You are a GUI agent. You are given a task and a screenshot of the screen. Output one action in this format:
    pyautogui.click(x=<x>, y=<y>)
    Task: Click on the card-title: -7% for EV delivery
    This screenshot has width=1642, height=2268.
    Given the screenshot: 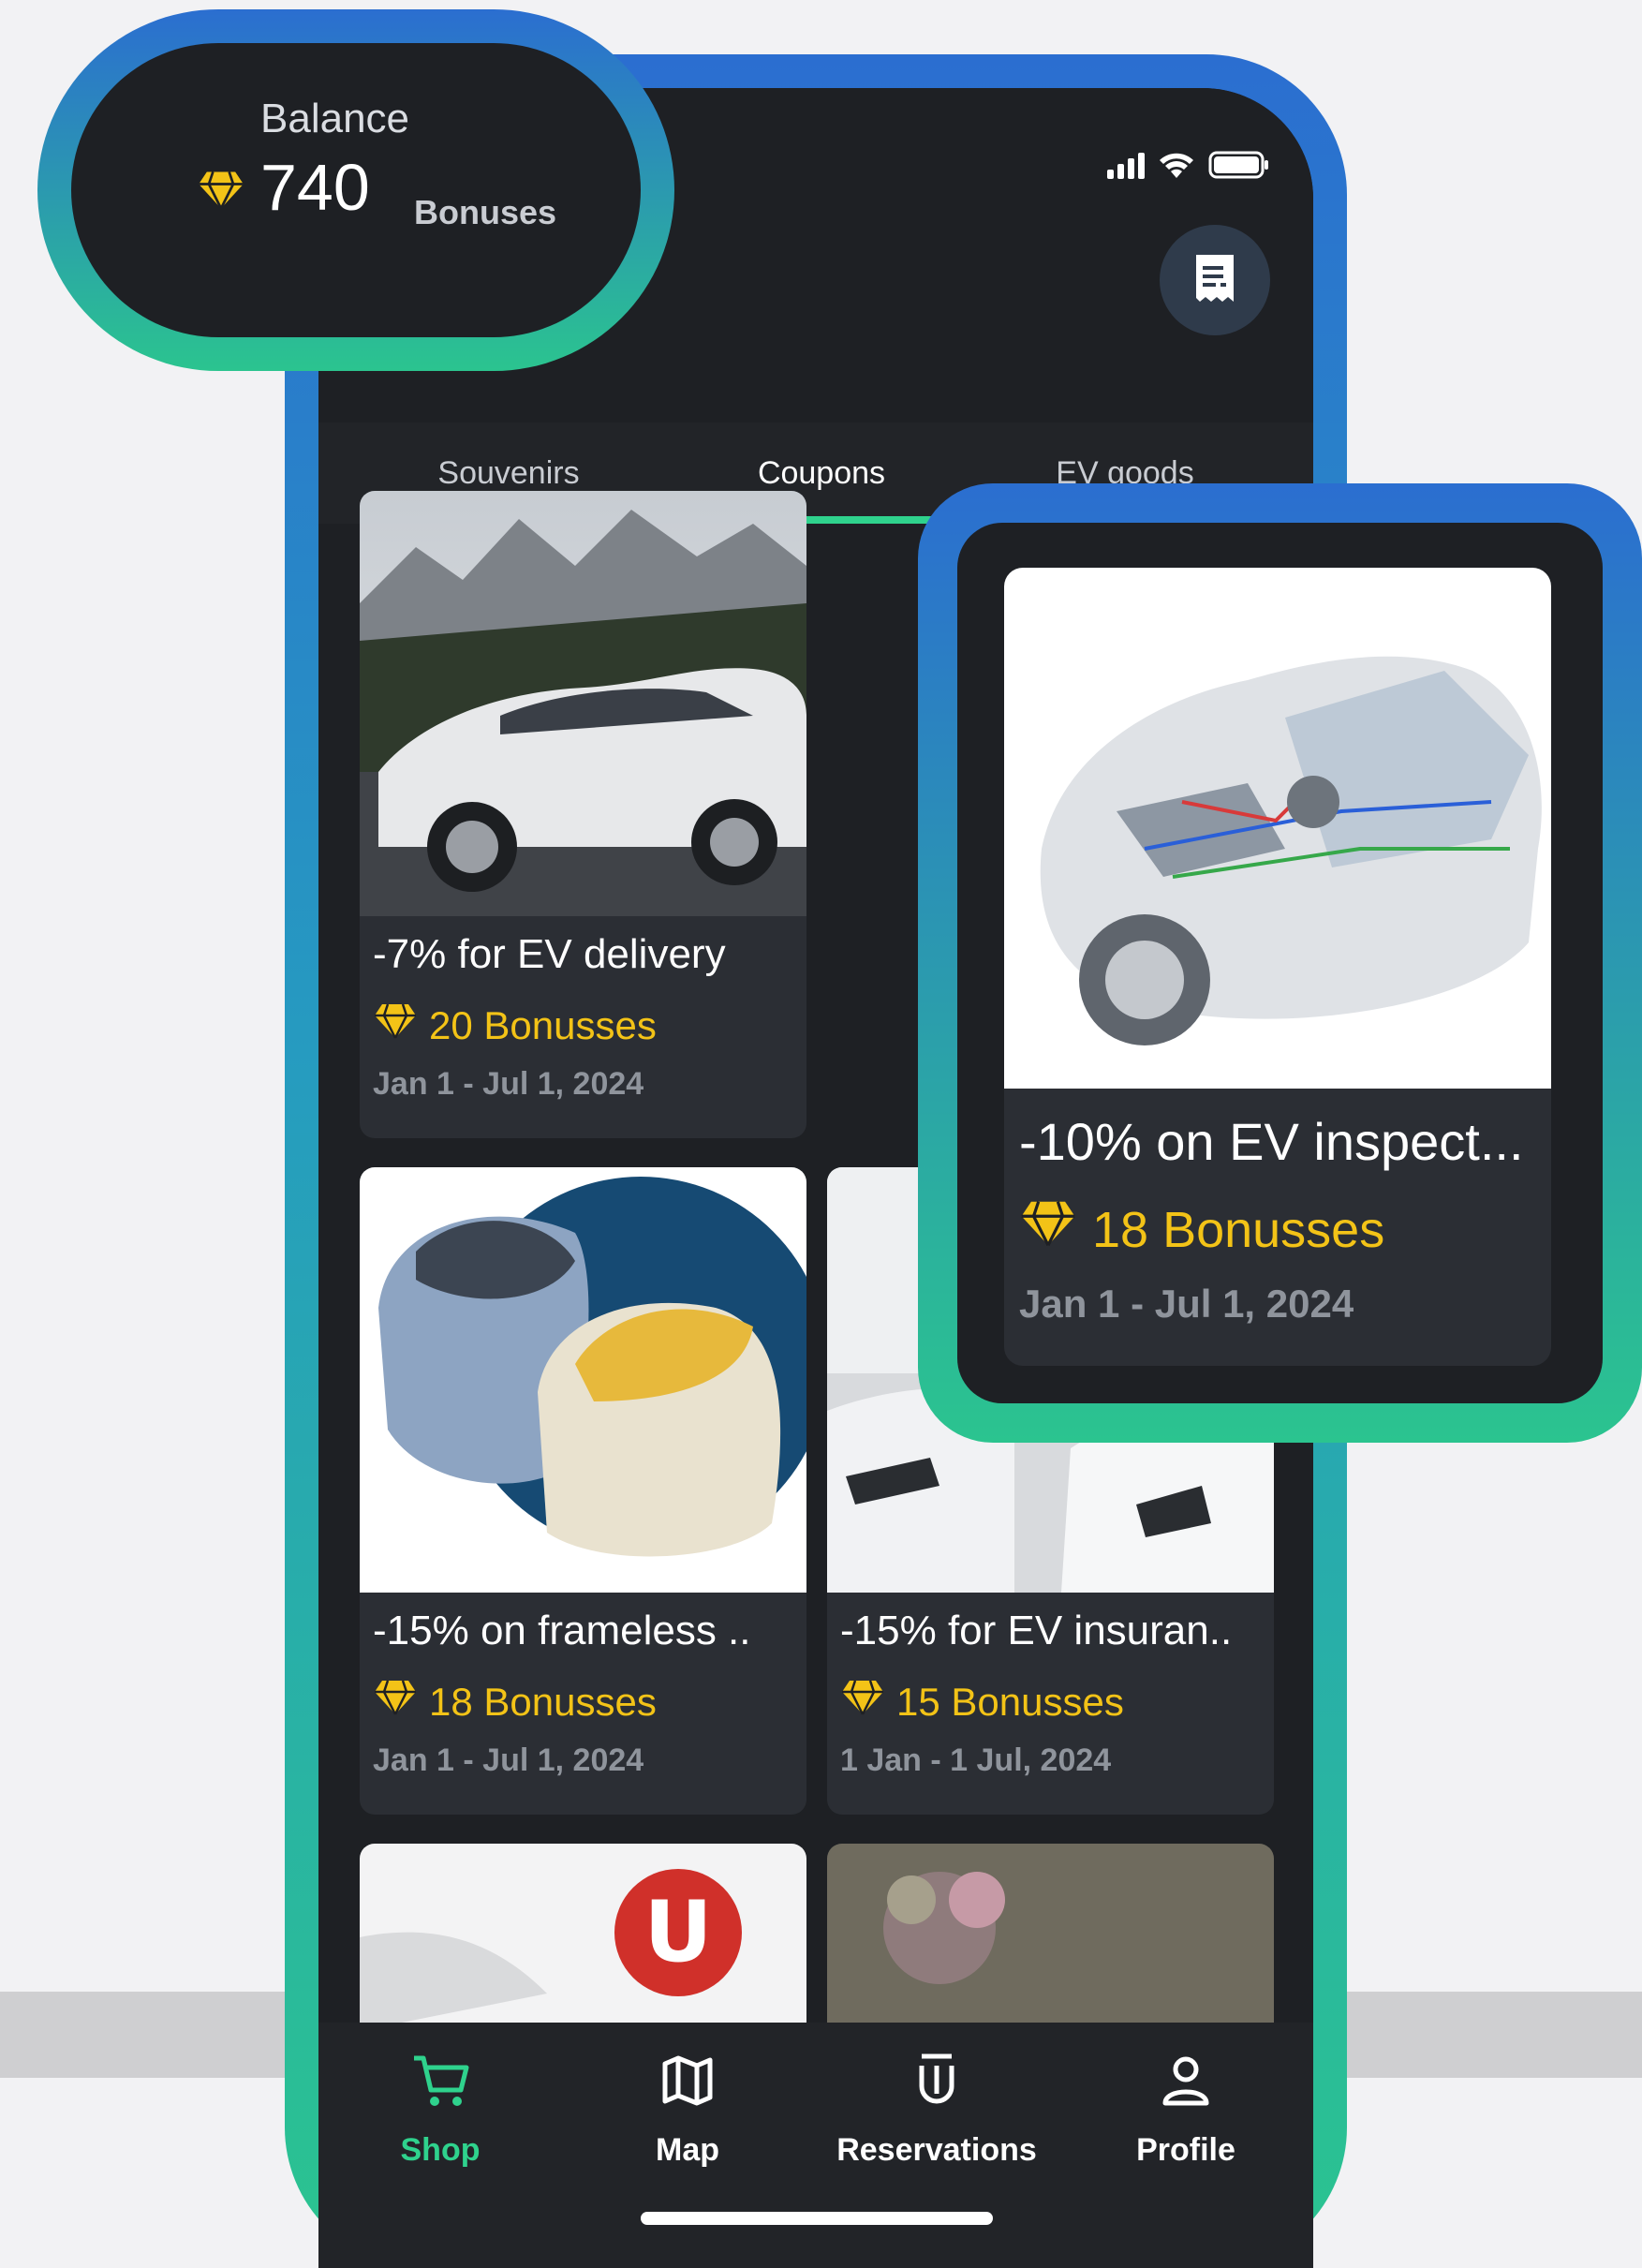 What is the action you would take?
    pyautogui.click(x=549, y=954)
    